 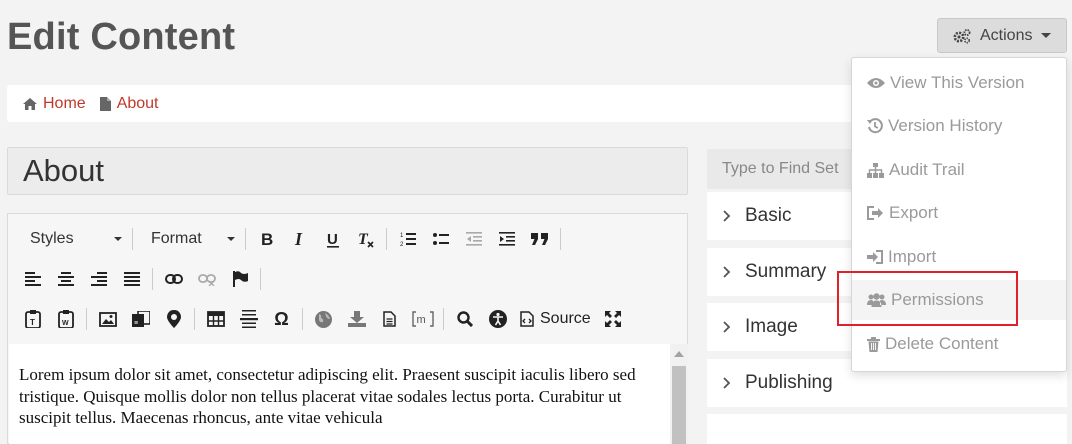 I want to click on horizontal-rule-button, so click(x=248, y=319).